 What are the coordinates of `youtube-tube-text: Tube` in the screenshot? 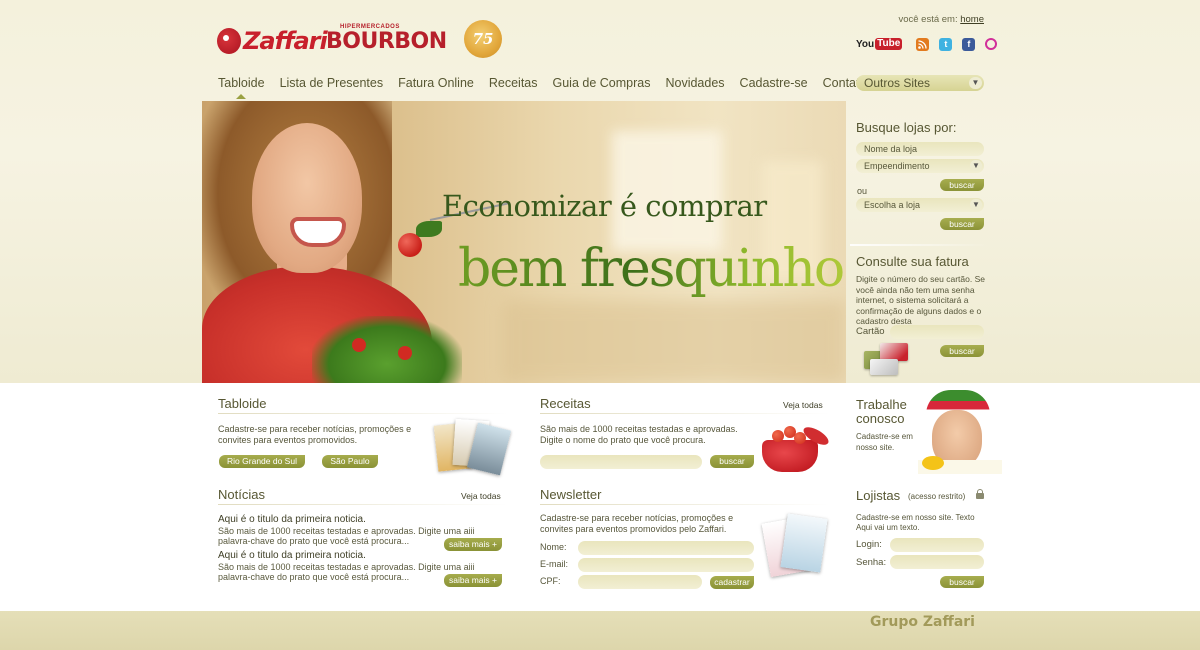 It's located at (889, 44).